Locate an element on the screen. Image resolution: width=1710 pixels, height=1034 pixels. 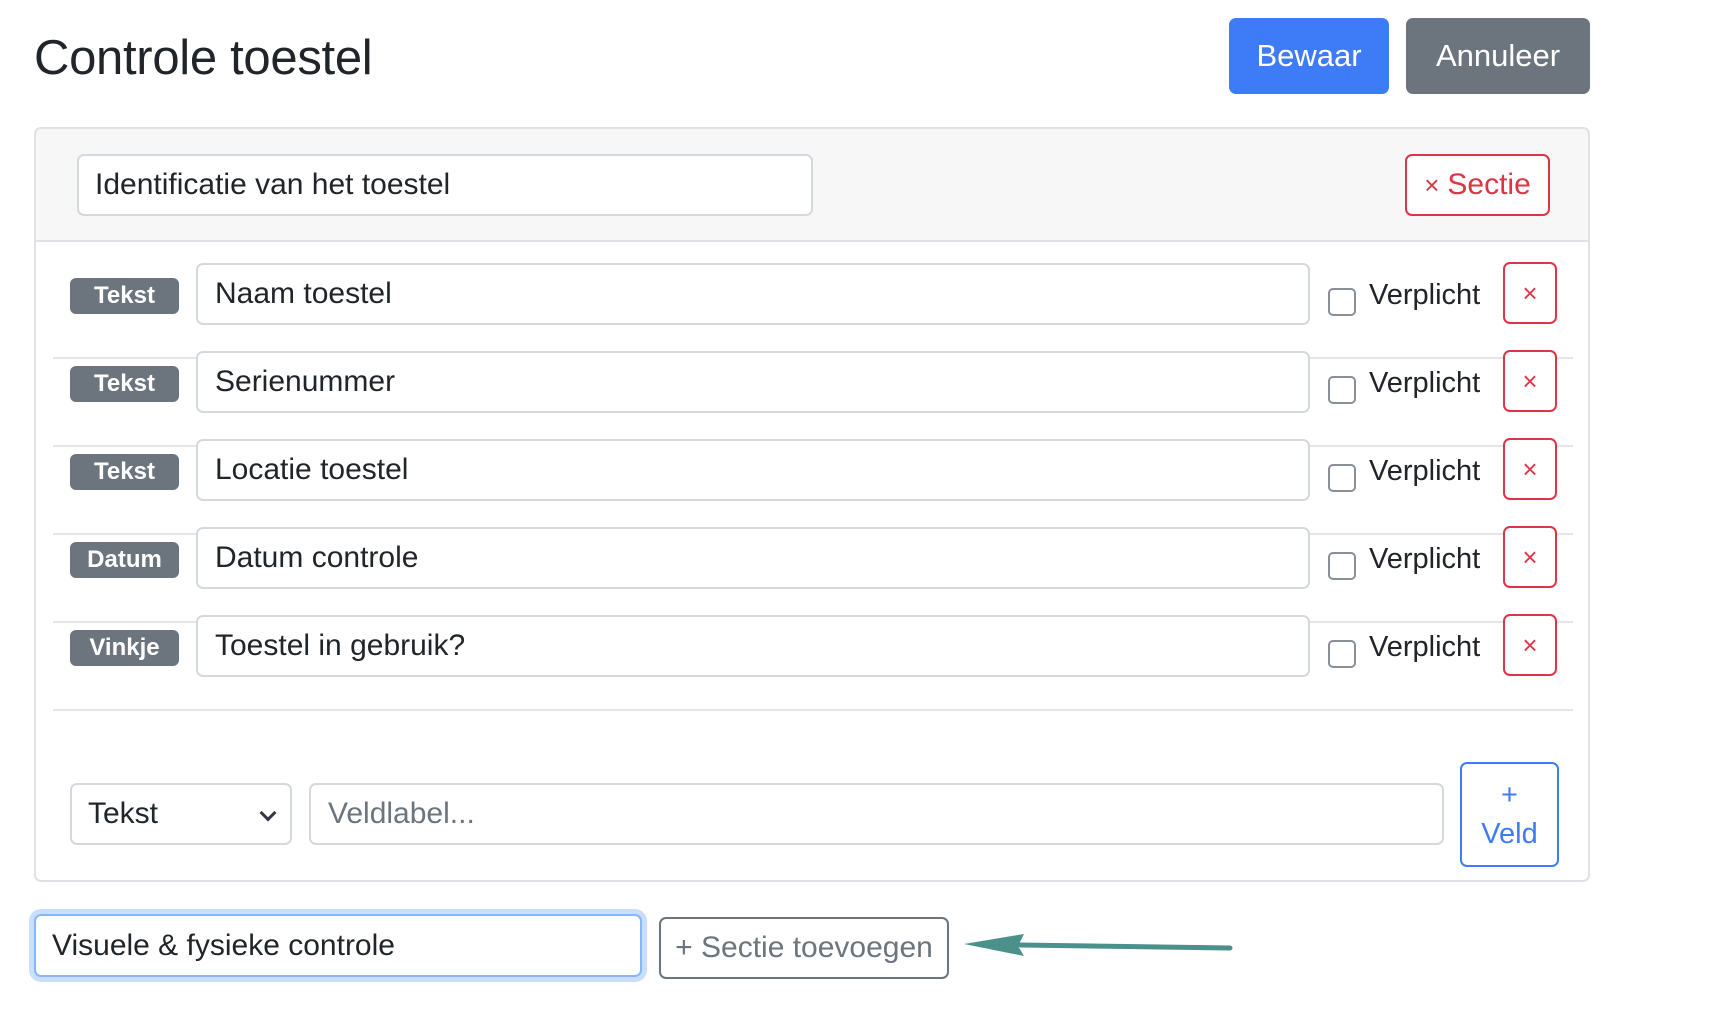
remove-section-label: Sectie is located at coordinates (1489, 184).